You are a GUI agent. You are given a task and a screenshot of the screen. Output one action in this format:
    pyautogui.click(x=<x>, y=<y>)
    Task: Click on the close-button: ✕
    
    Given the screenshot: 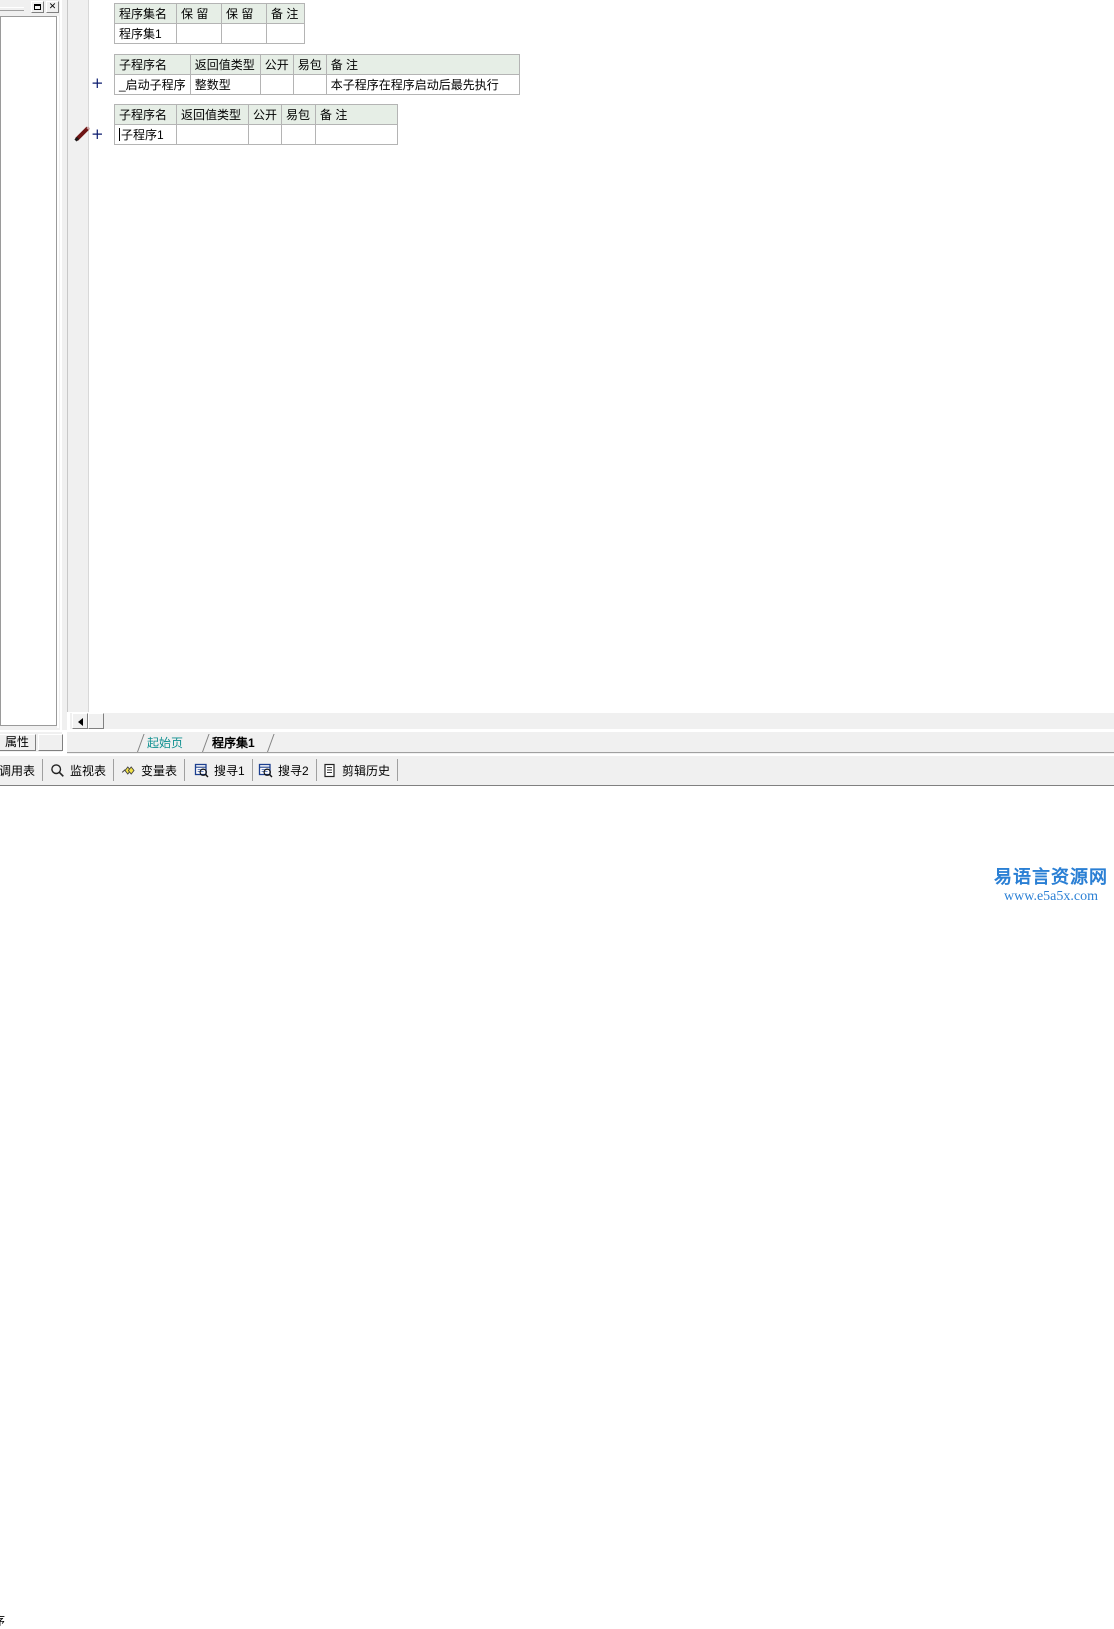 What is the action you would take?
    pyautogui.click(x=52, y=7)
    